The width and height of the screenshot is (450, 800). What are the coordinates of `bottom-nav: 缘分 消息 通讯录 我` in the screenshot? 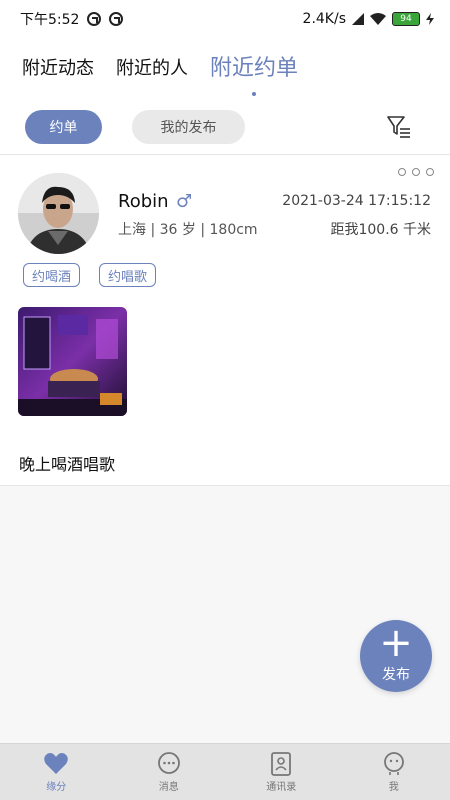 It's located at (225, 771).